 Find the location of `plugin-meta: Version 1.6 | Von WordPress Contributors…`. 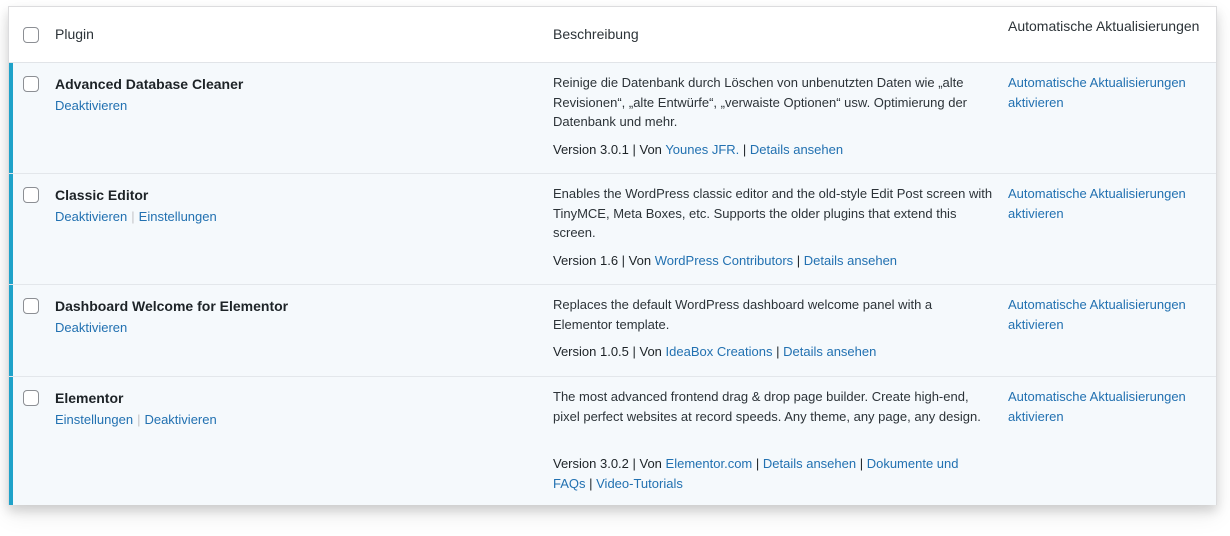

plugin-meta: Version 1.6 | Von WordPress Contributors… is located at coordinates (725, 260).